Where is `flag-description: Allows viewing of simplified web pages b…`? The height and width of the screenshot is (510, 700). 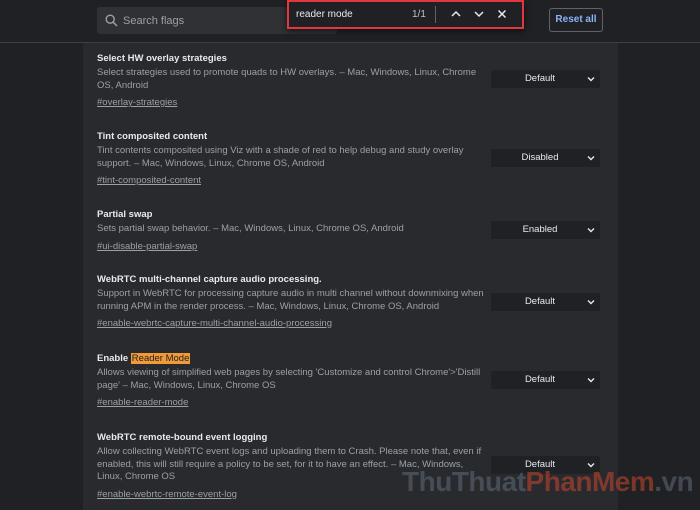
flag-description: Allows viewing of simplified web pages b… is located at coordinates (289, 379).